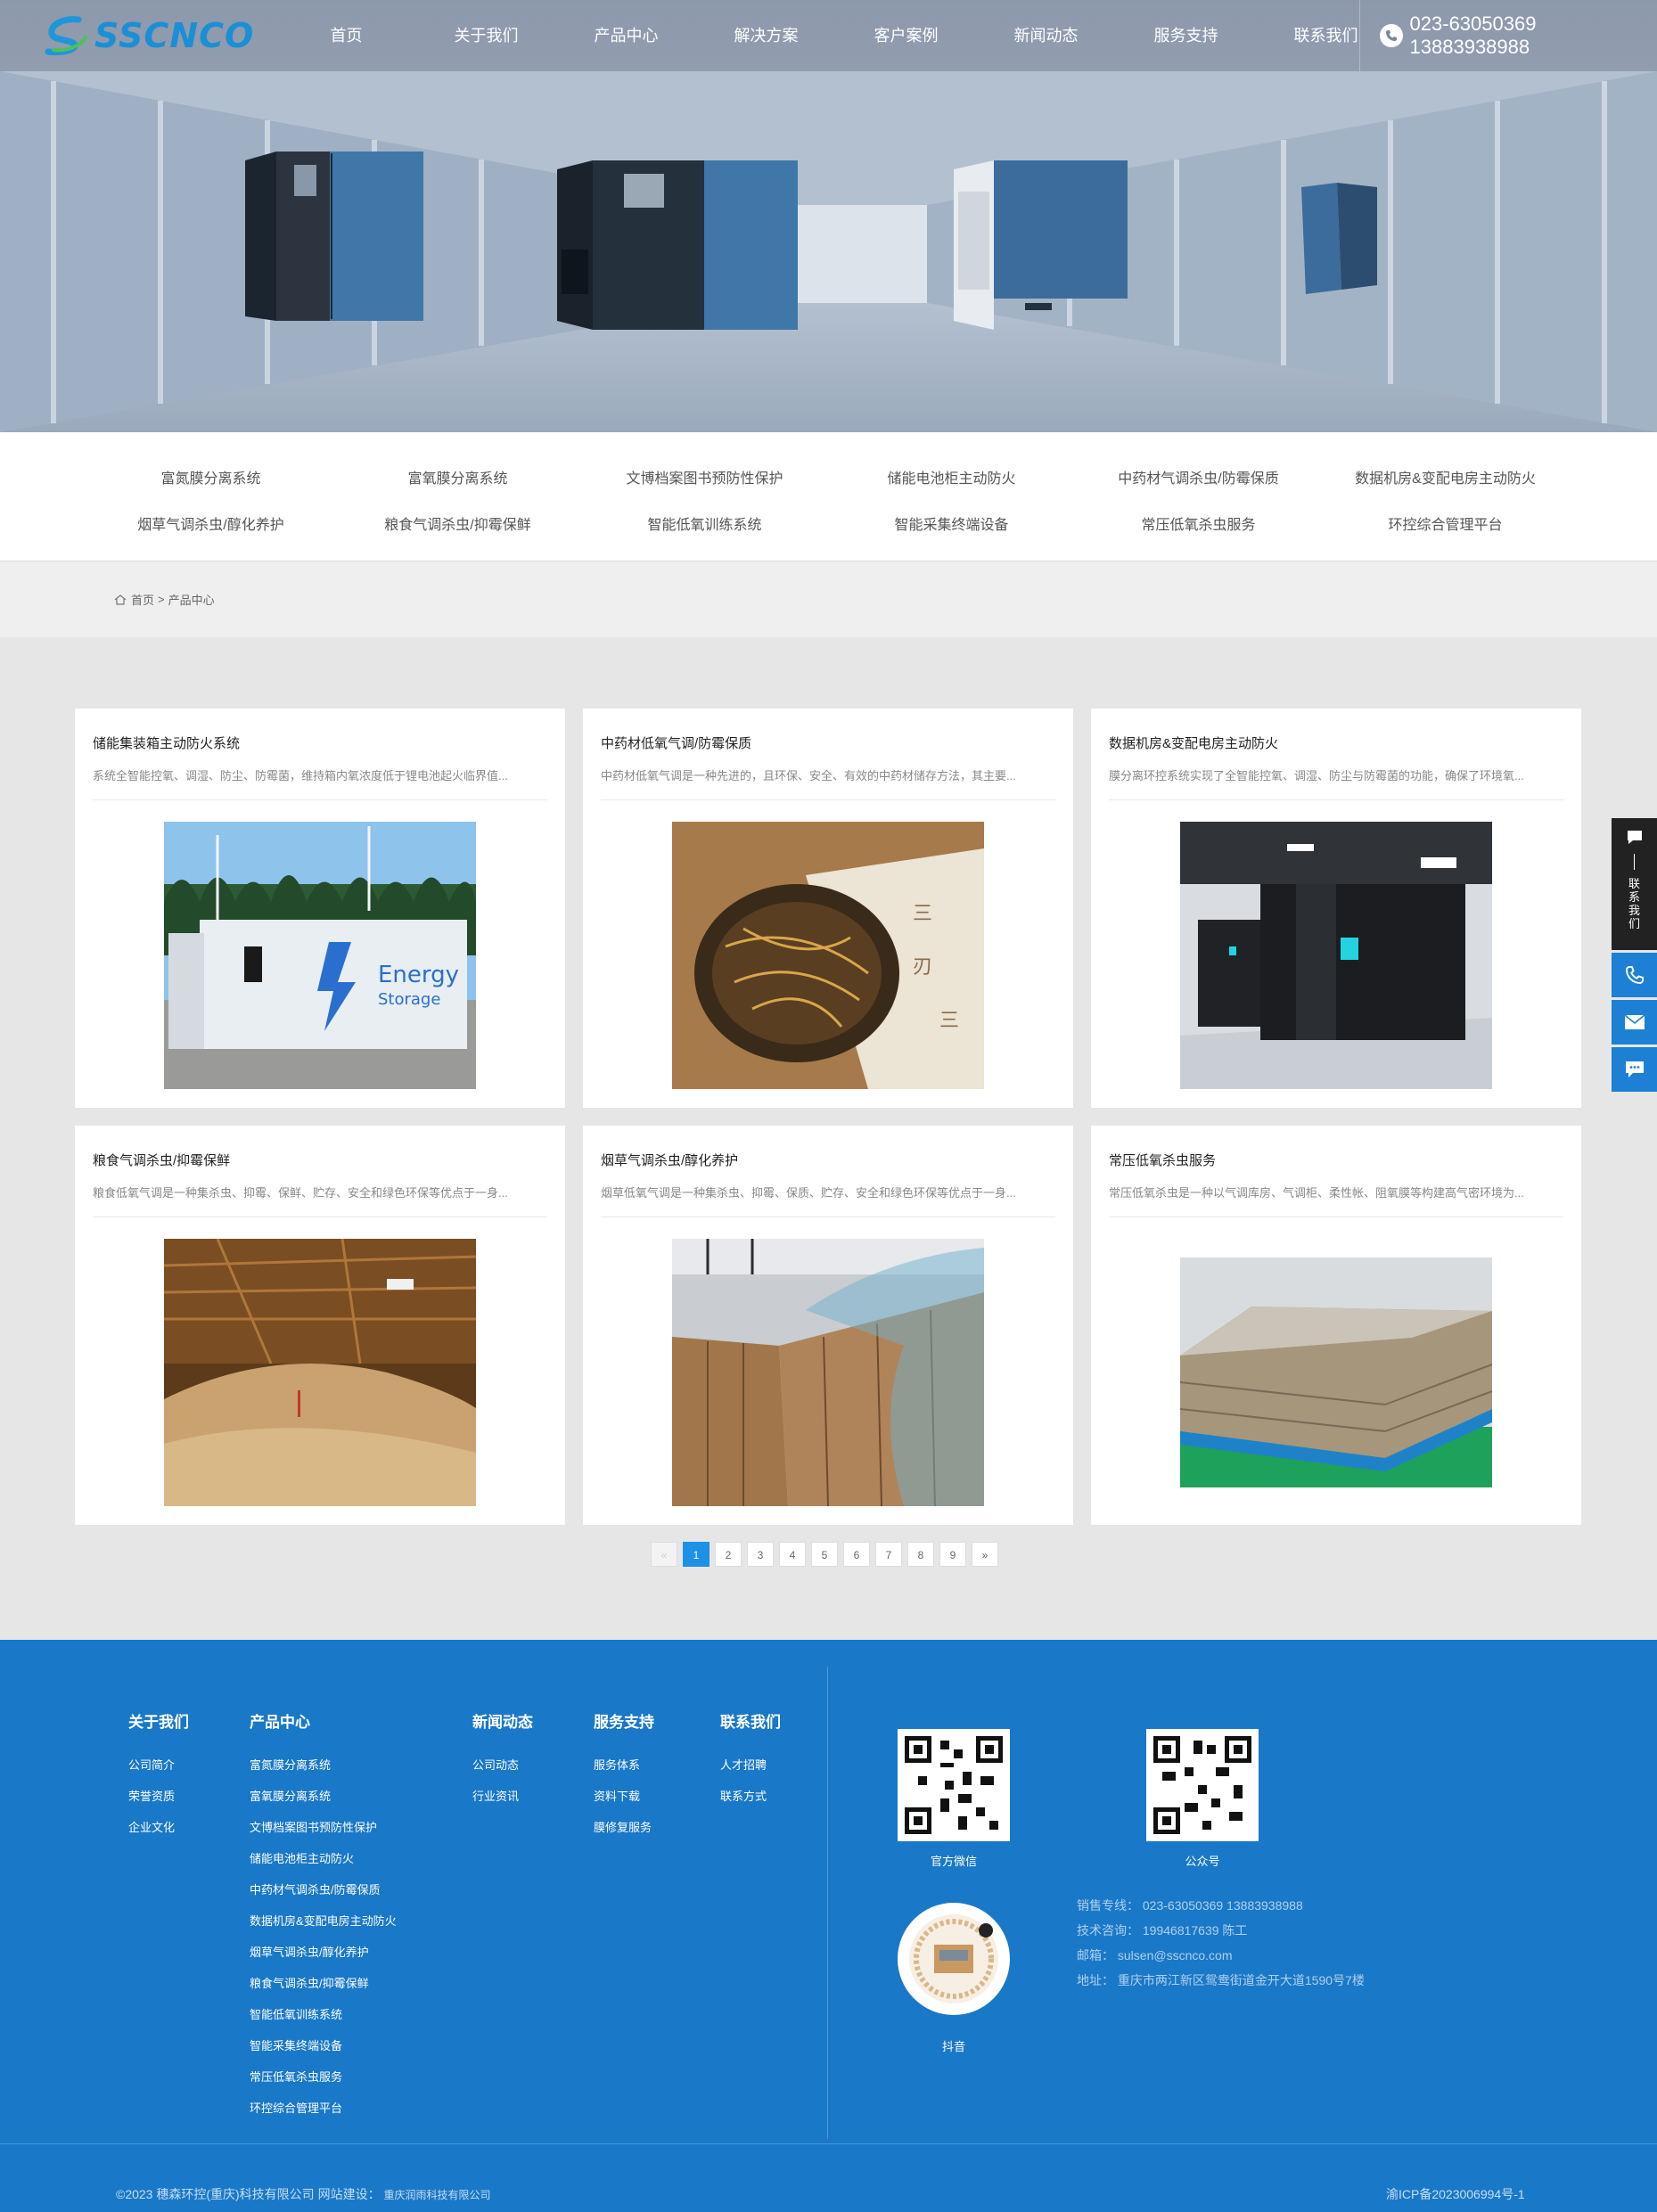 Image resolution: width=1657 pixels, height=2212 pixels. I want to click on footer-link: 荣誉资质, so click(151, 1795).